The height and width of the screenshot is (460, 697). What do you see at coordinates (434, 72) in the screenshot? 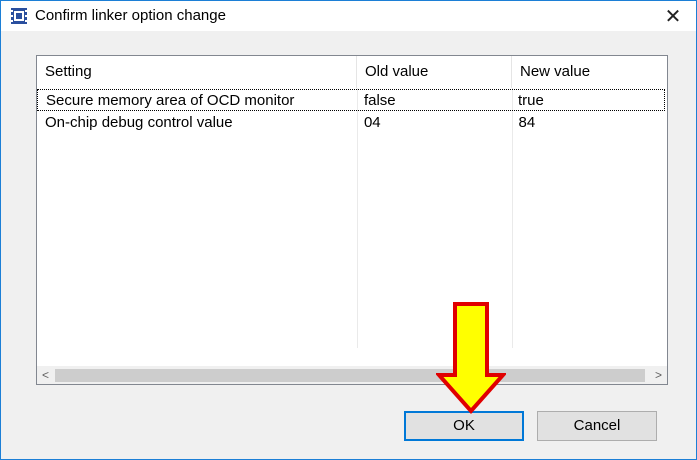
I see `column-header-old-value: Old value` at bounding box center [434, 72].